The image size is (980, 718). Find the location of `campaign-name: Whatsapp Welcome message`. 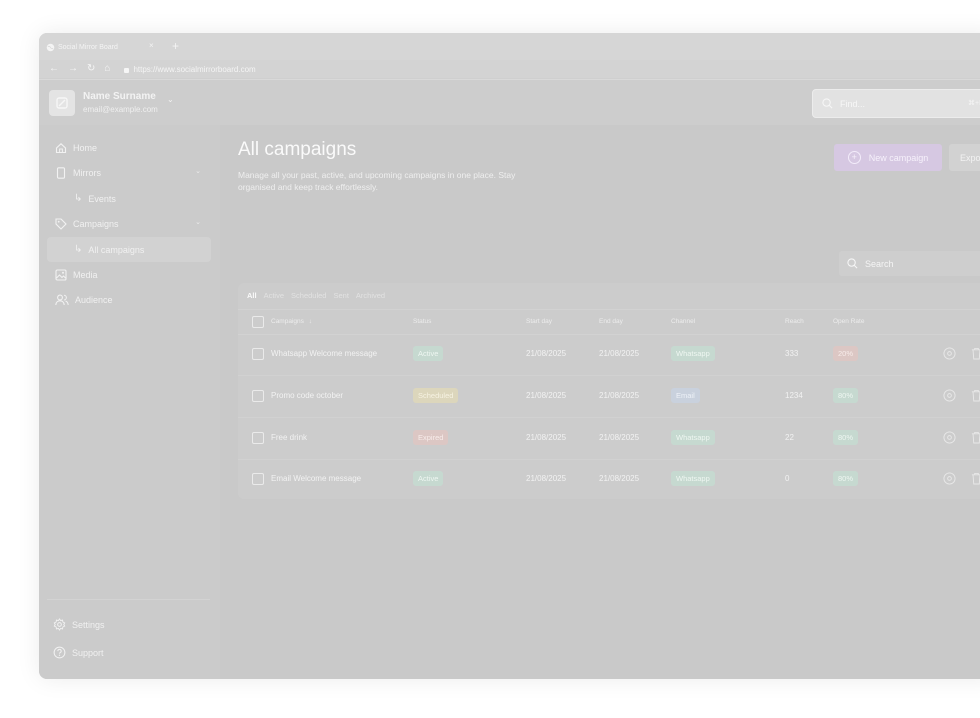

campaign-name: Whatsapp Welcome message is located at coordinates (324, 353).